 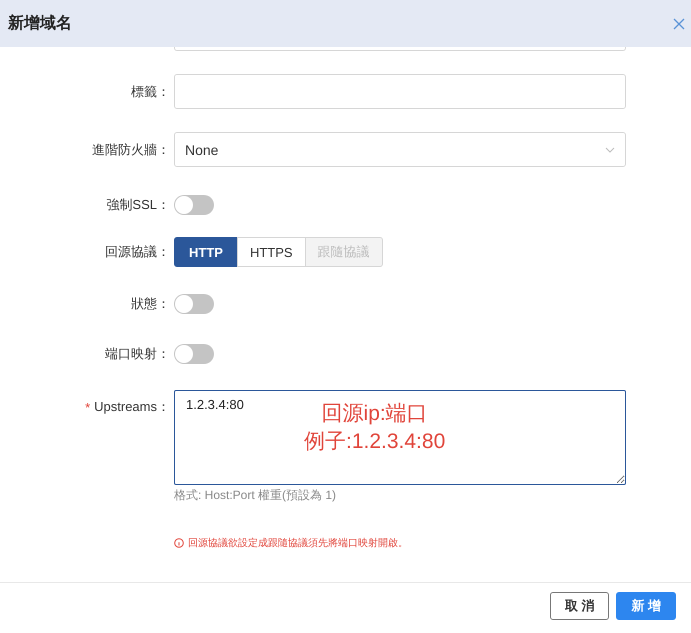 I want to click on input-field, so click(x=400, y=91).